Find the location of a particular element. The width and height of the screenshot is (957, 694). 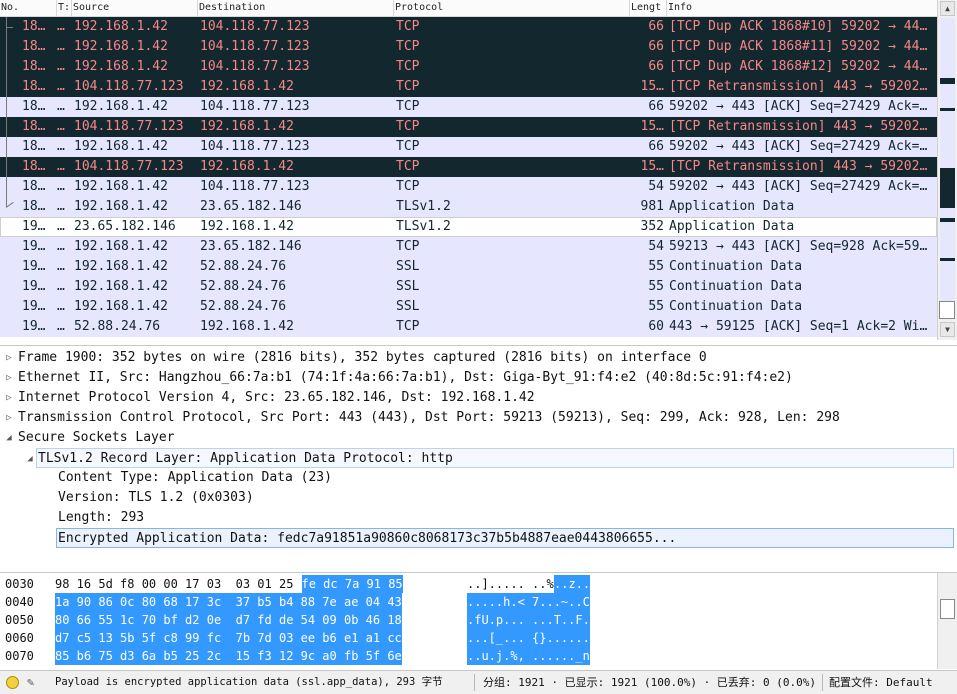

ascii-bytes: ..]..... ..% is located at coordinates (510, 584).